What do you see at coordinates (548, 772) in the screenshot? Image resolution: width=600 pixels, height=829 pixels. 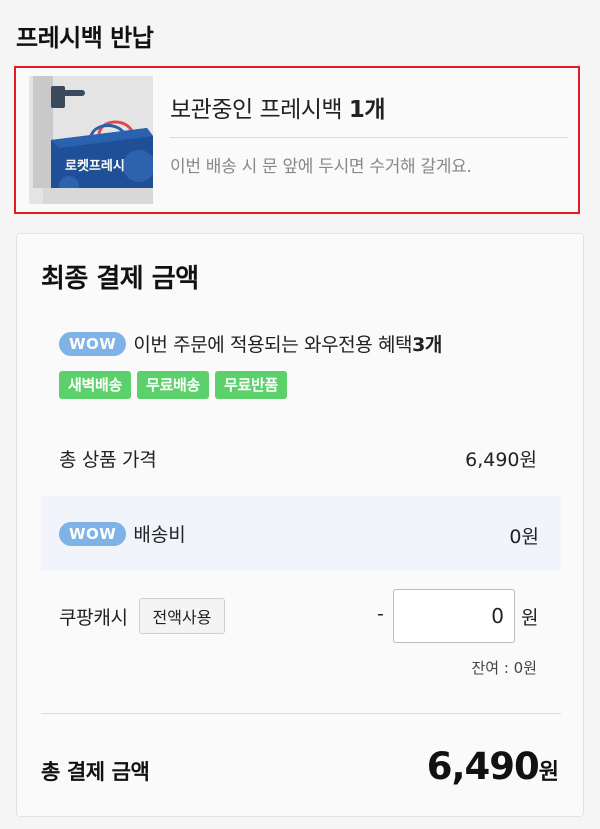 I see `total-payment-unit: 원` at bounding box center [548, 772].